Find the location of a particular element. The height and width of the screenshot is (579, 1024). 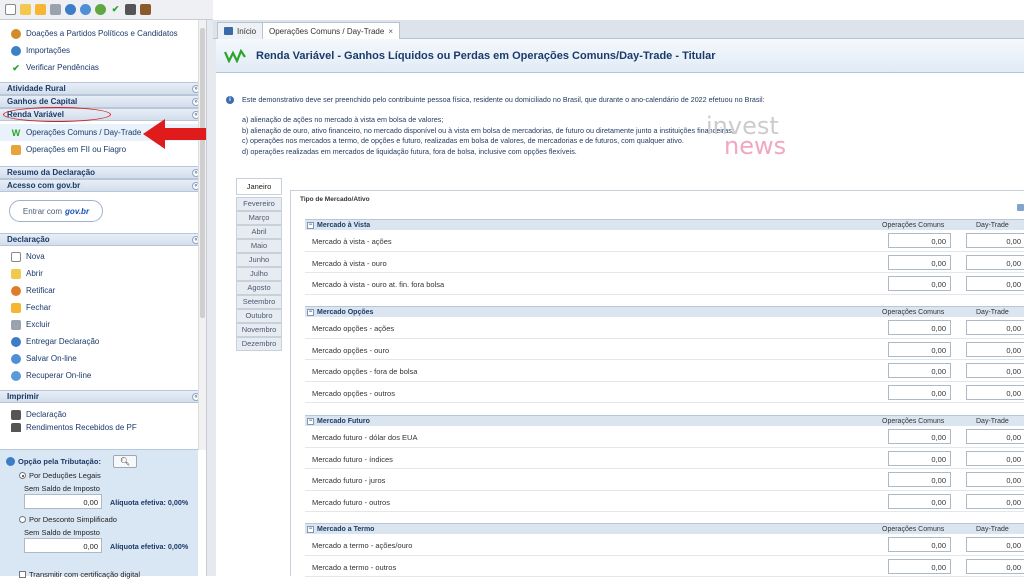

tab-month-12: Dezembro is located at coordinates (259, 343).